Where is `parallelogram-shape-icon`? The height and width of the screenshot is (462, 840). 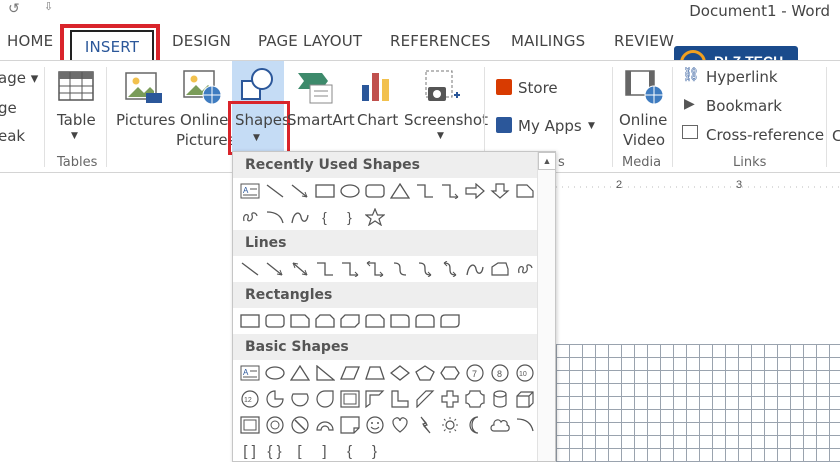
parallelogram-shape-icon is located at coordinates (349, 373).